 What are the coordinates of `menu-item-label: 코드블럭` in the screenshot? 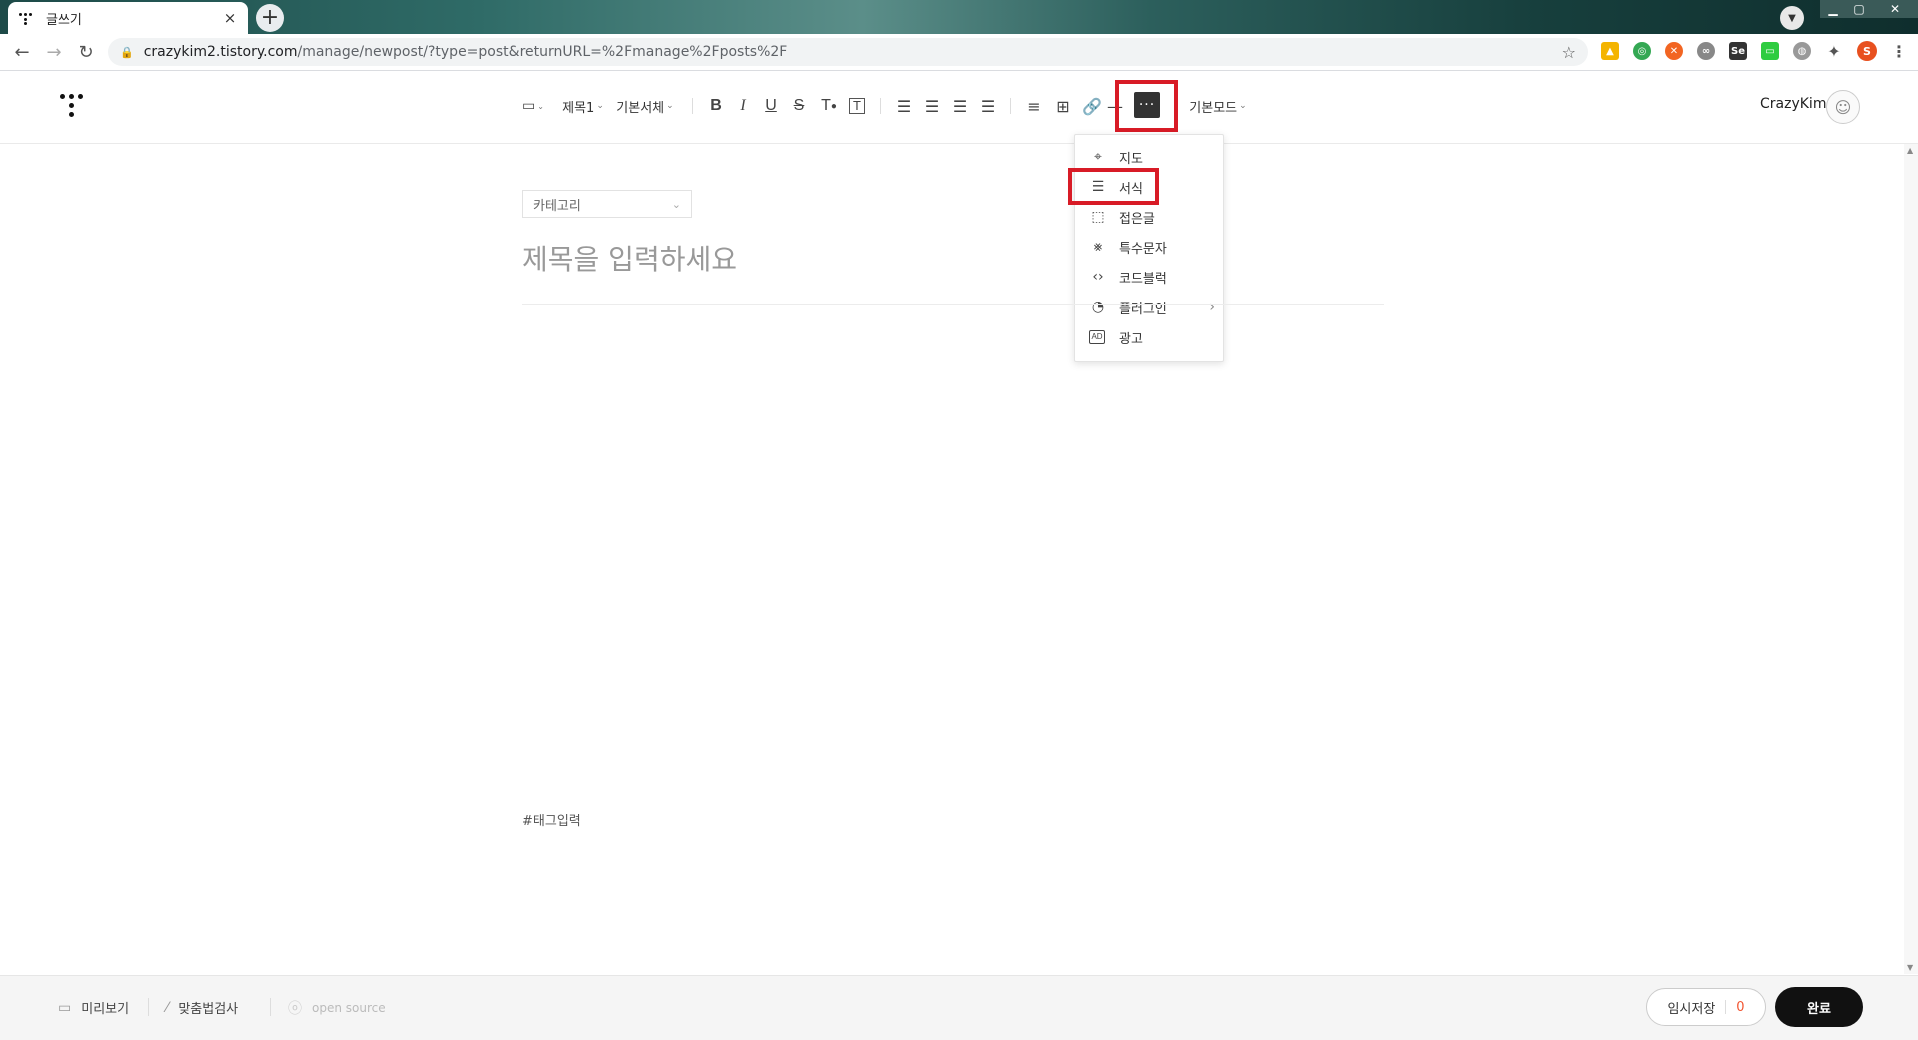 It's located at (1143, 279).